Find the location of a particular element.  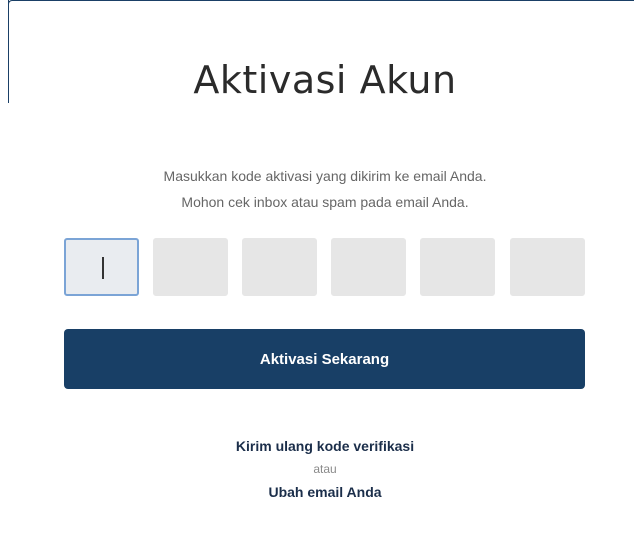

text-cursor is located at coordinates (103, 268).